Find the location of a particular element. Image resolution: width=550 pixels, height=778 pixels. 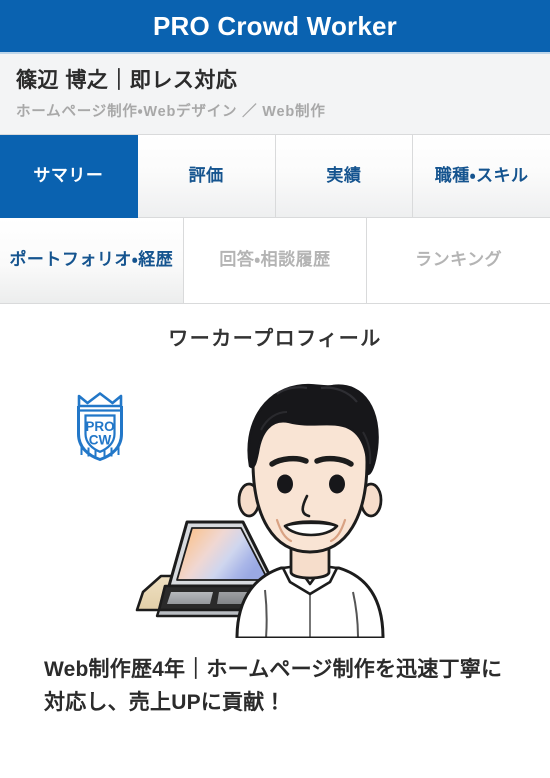

tab-summary: サマリー is located at coordinates (69, 177).